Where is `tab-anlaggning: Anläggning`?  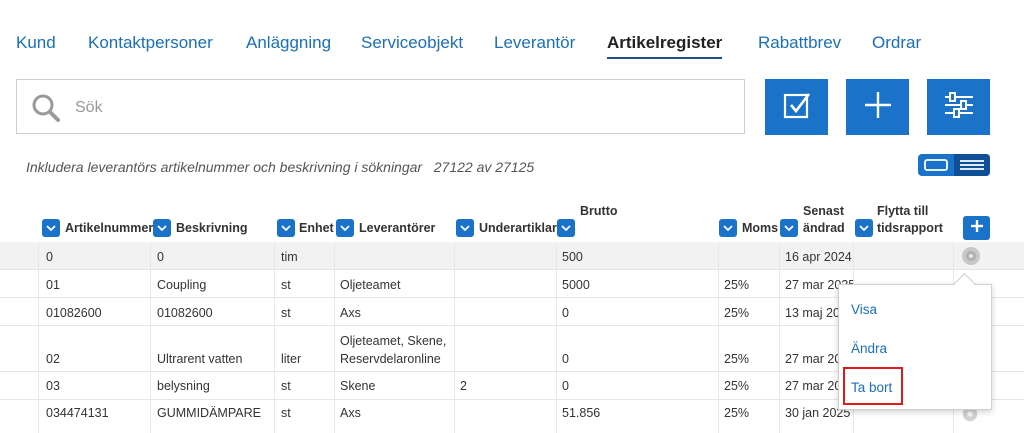
tab-anlaggning: Anläggning is located at coordinates (288, 43).